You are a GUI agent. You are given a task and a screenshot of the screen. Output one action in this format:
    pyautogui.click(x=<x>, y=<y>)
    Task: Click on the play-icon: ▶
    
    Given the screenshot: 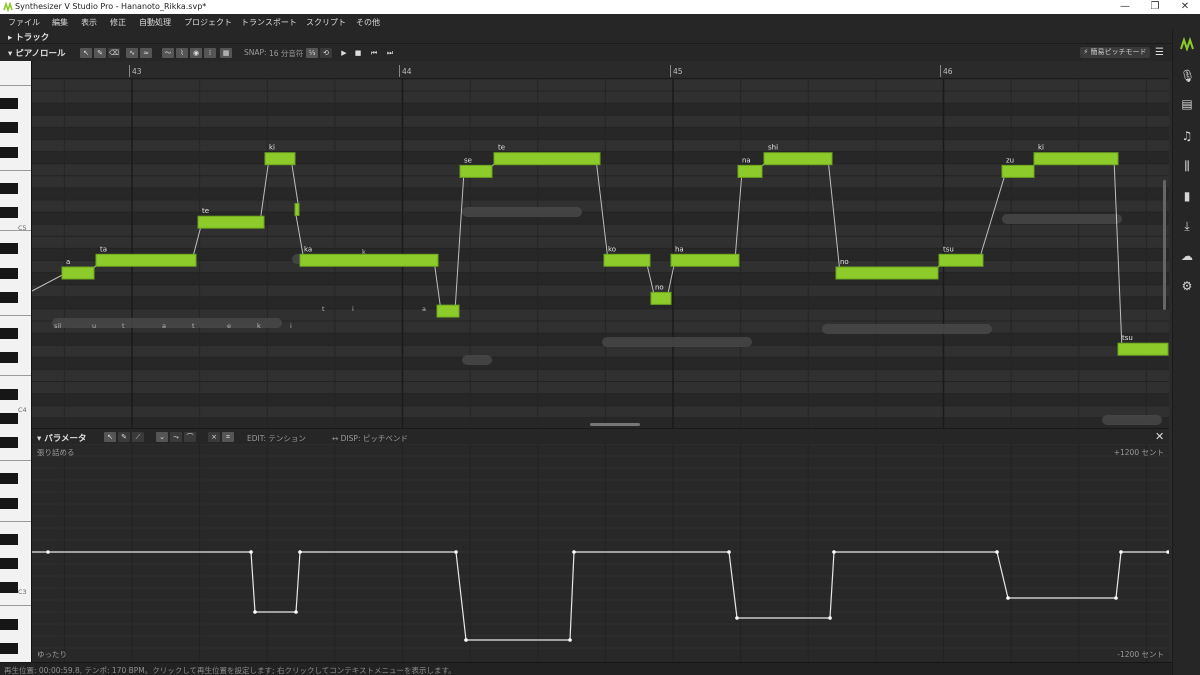 What is the action you would take?
    pyautogui.click(x=344, y=53)
    